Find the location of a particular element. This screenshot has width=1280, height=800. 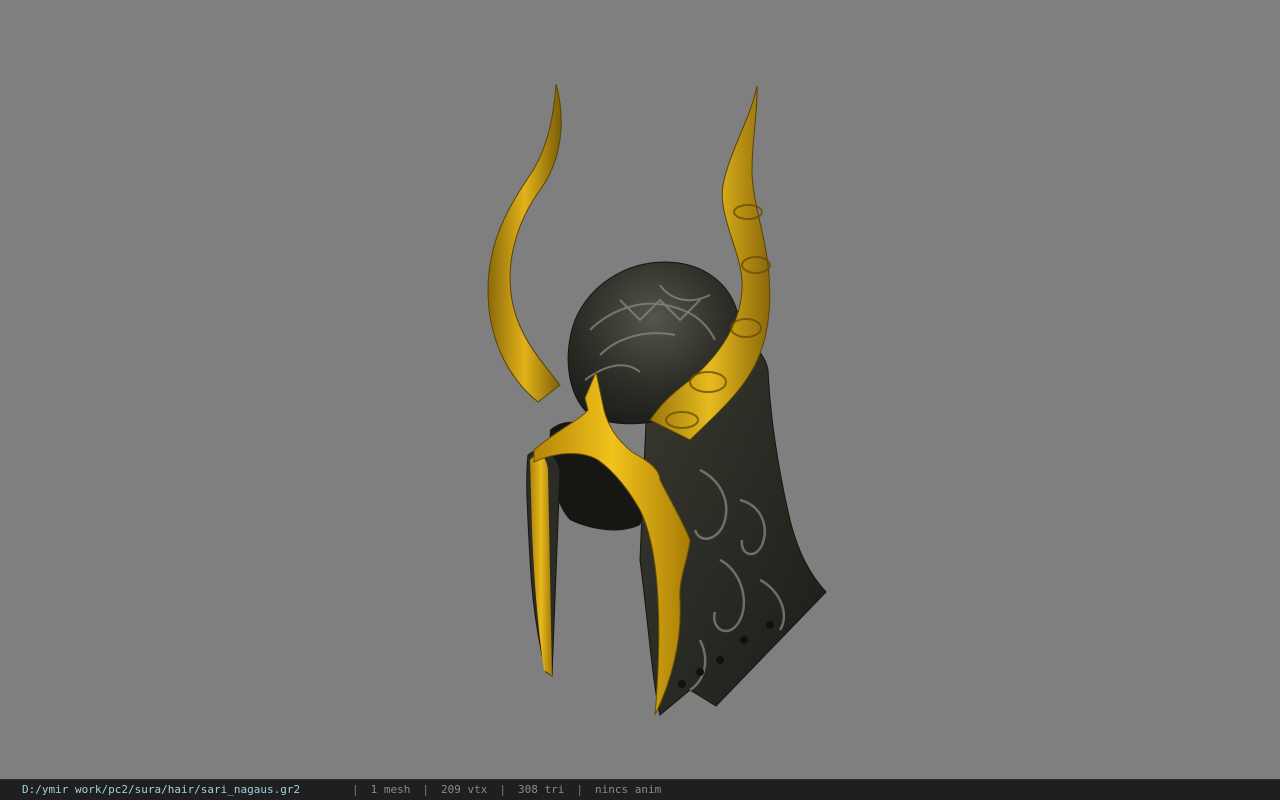

triangle-count: 308 tri is located at coordinates (541, 789).